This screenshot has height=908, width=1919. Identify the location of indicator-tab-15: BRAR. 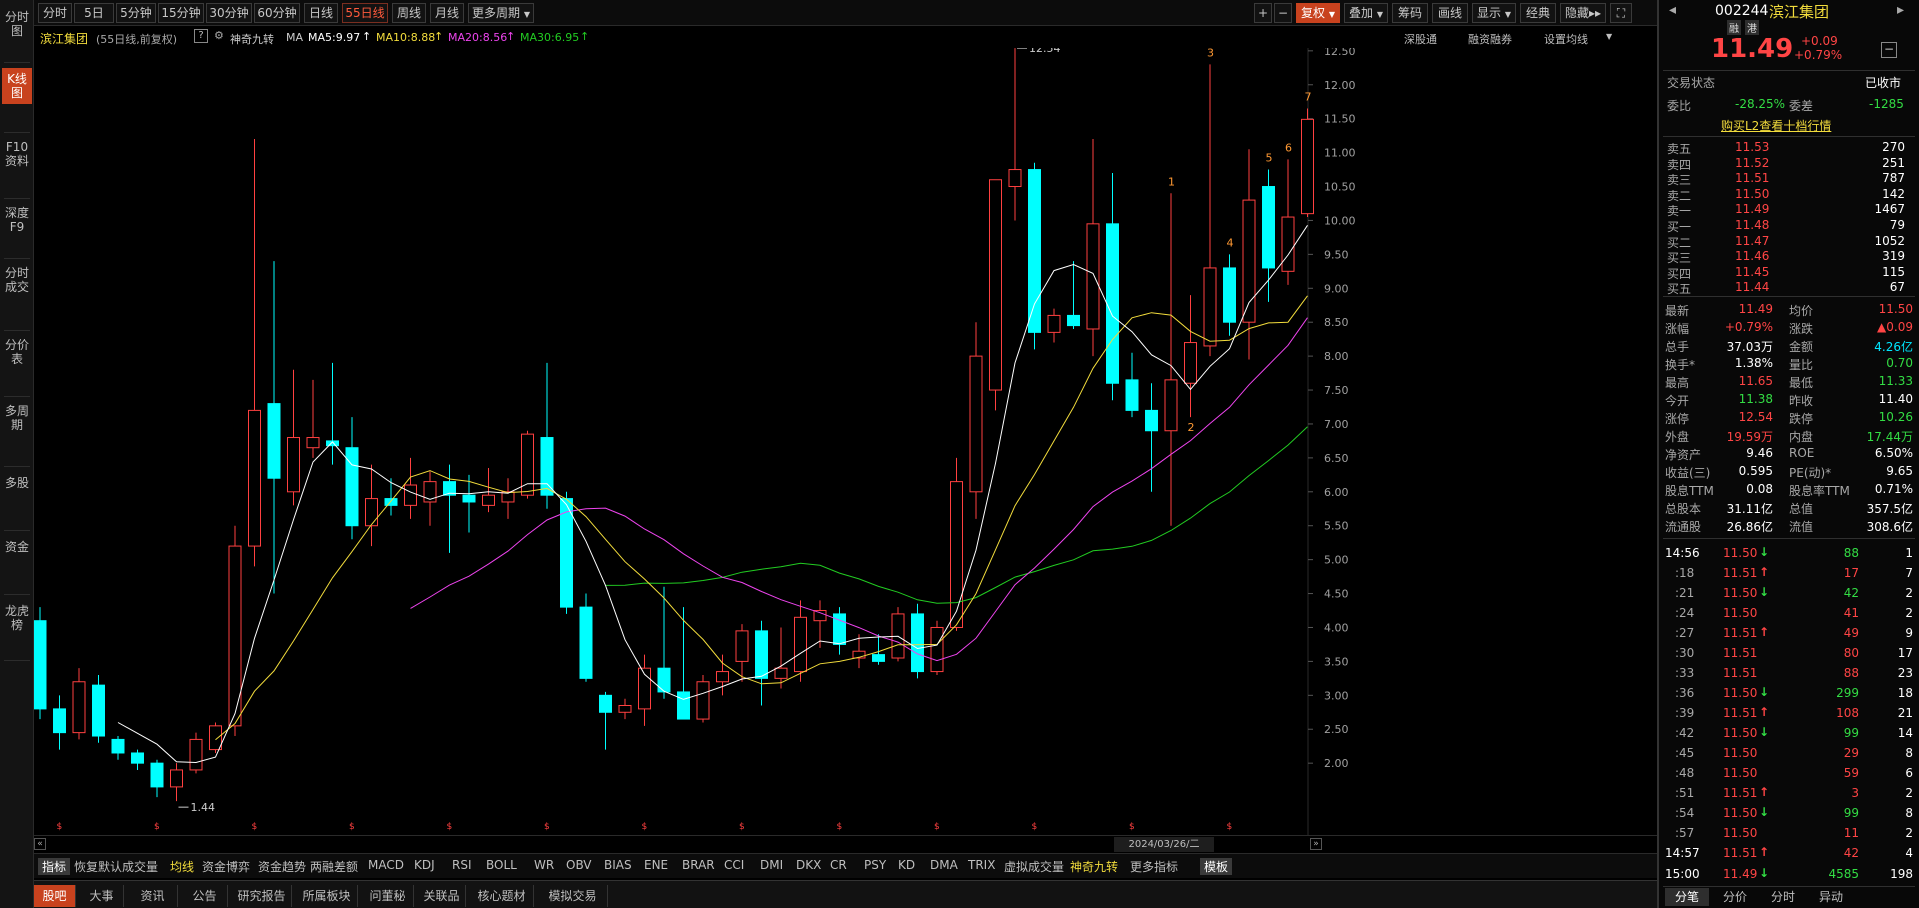
(698, 865).